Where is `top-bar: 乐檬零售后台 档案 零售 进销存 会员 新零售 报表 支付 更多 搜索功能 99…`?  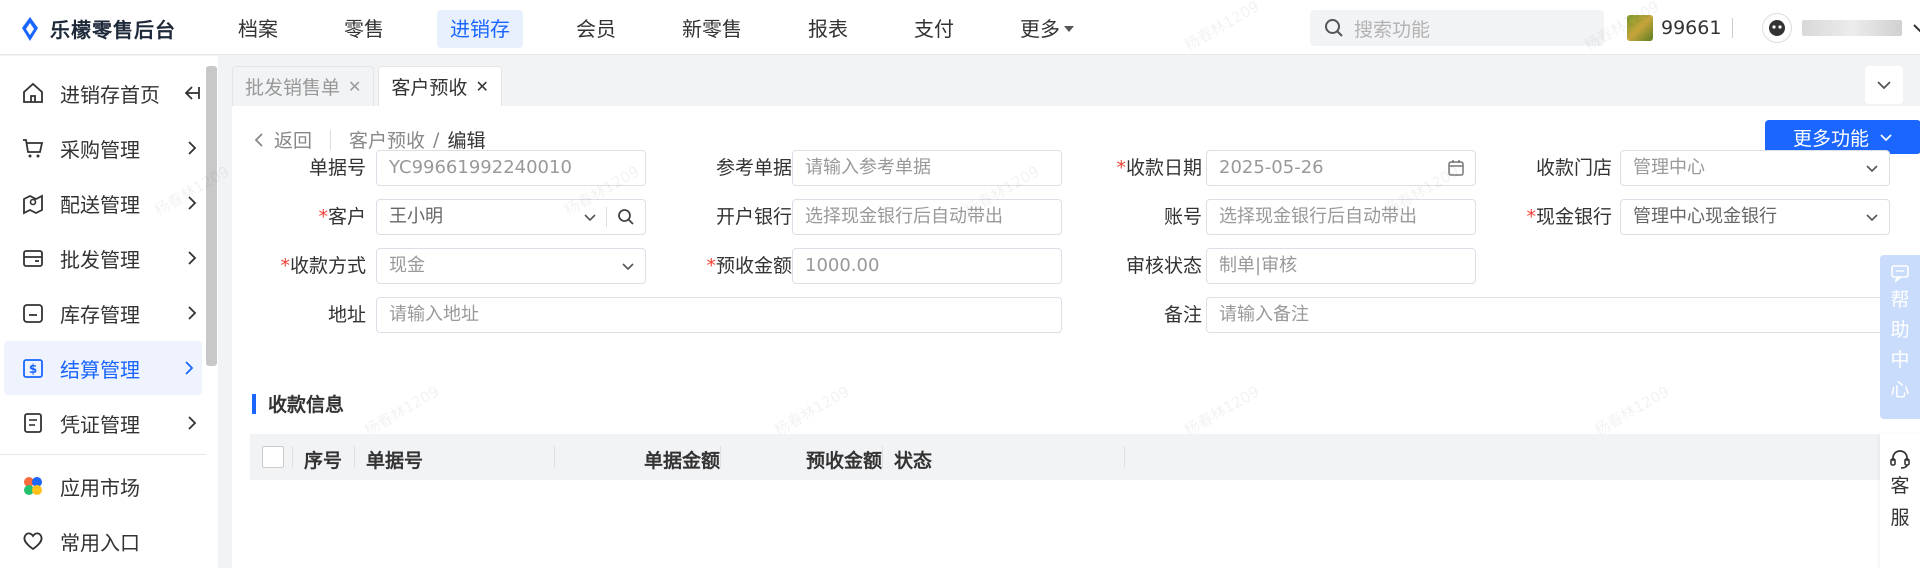 top-bar: 乐檬零售后台 档案 零售 进销存 会员 新零售 报表 支付 更多 搜索功能 99… is located at coordinates (960, 27).